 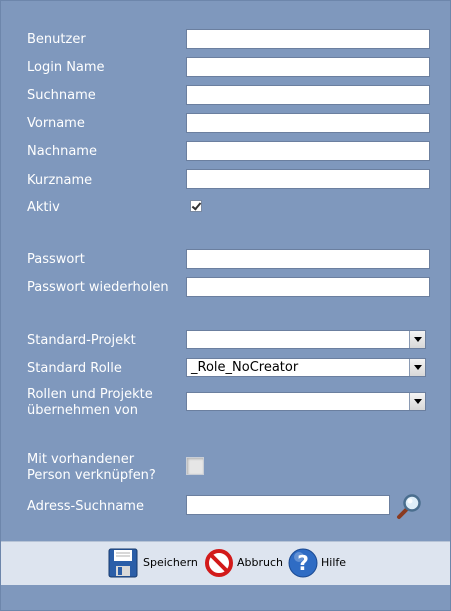 What do you see at coordinates (170, 562) in the screenshot?
I see `save-label: Speichern` at bounding box center [170, 562].